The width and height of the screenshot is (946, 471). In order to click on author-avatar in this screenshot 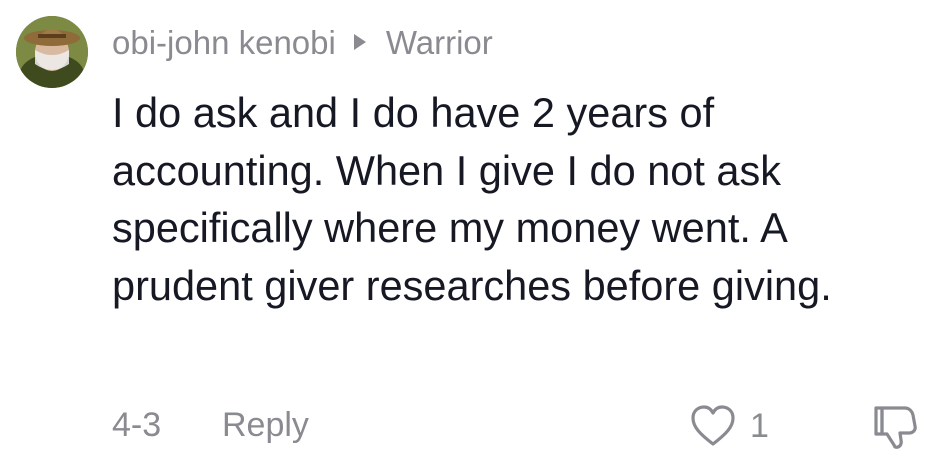, I will do `click(52, 52)`.